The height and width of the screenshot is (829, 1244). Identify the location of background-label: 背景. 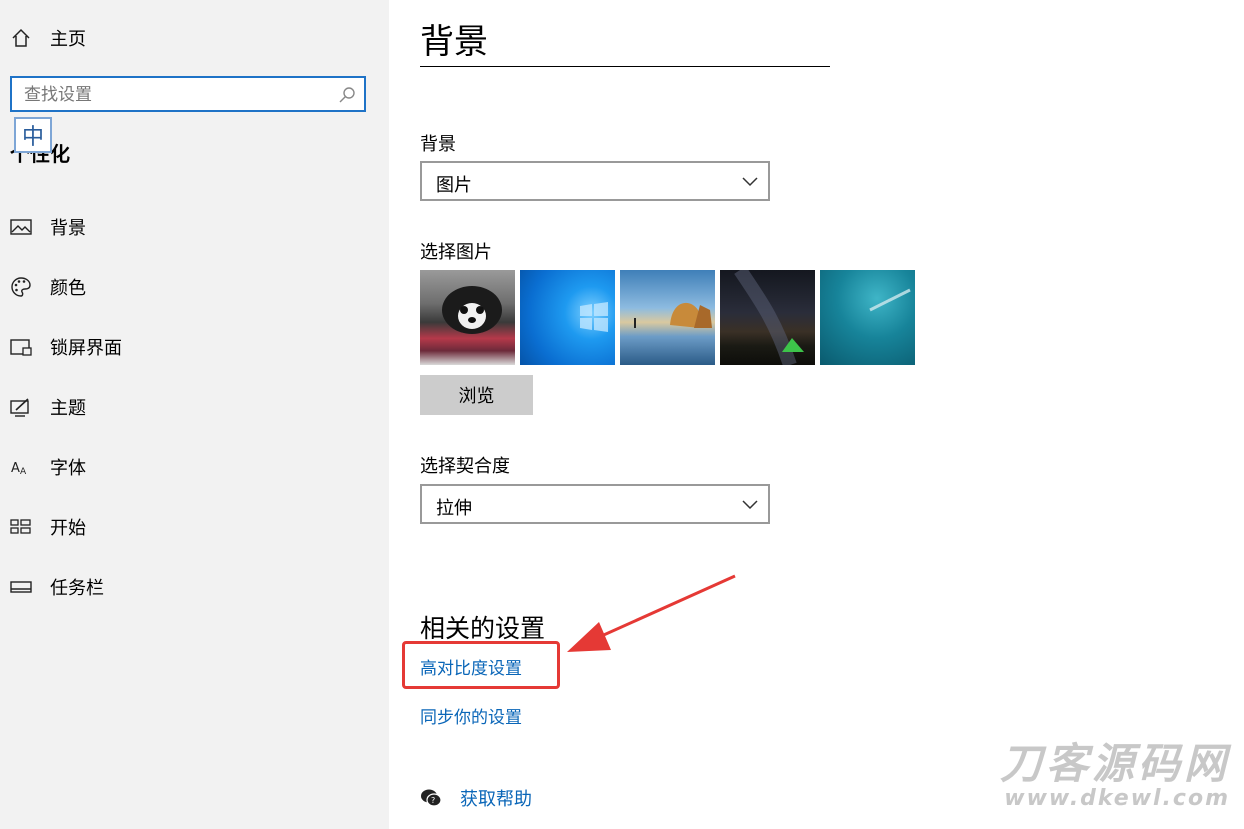
(438, 144).